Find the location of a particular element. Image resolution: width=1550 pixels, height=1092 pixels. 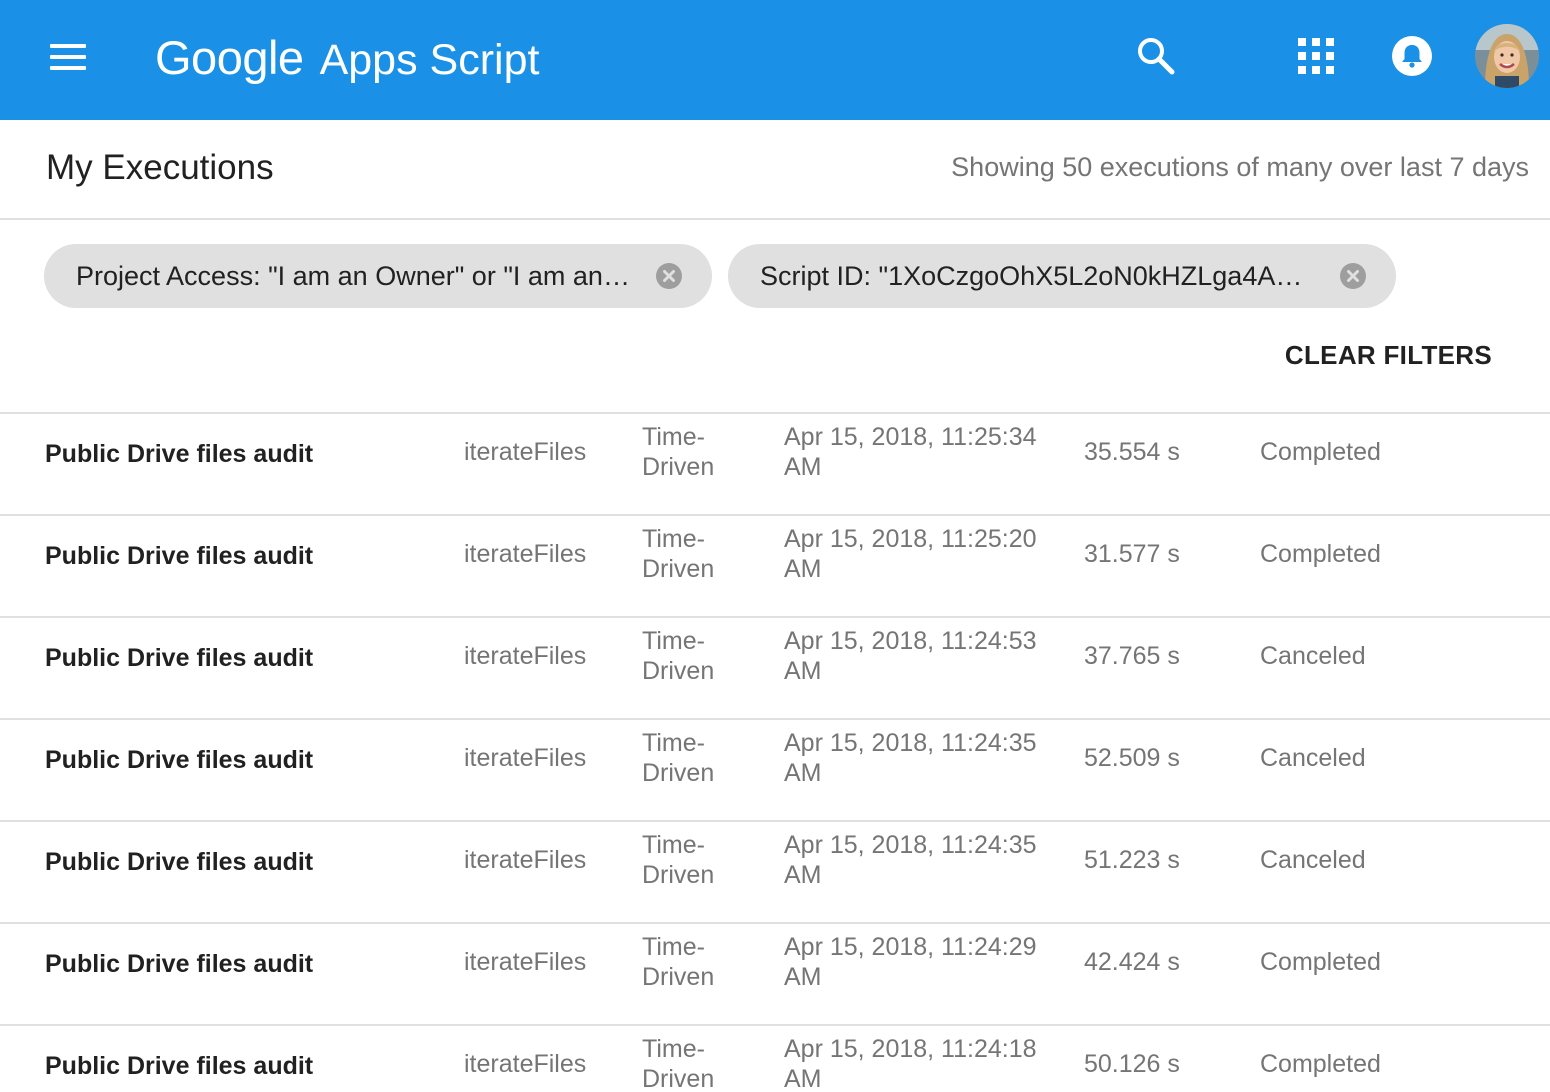

start-time-cell: Apr 15, 2018, 11:25:34 AM is located at coordinates (910, 452).